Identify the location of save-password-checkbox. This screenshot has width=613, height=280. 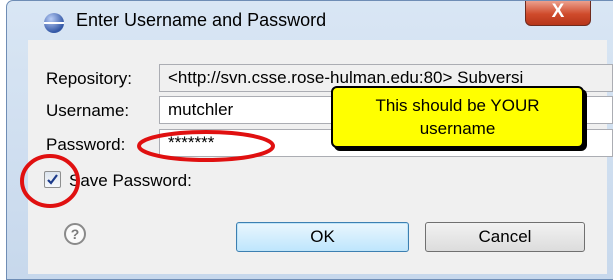
(52, 179).